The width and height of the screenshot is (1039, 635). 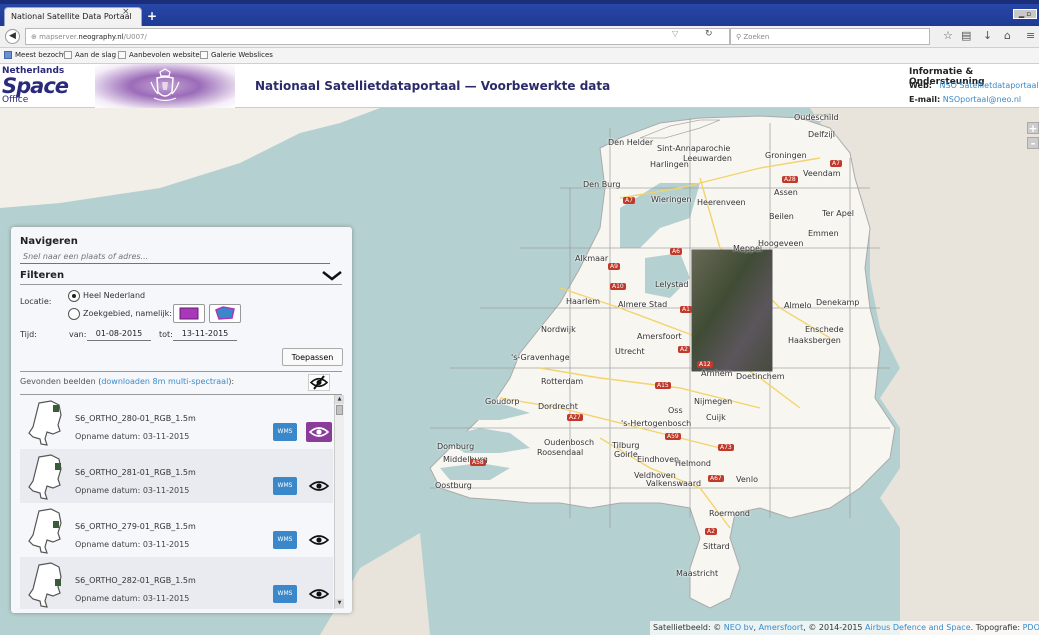 What do you see at coordinates (175, 256) in the screenshot?
I see `address-search-input` at bounding box center [175, 256].